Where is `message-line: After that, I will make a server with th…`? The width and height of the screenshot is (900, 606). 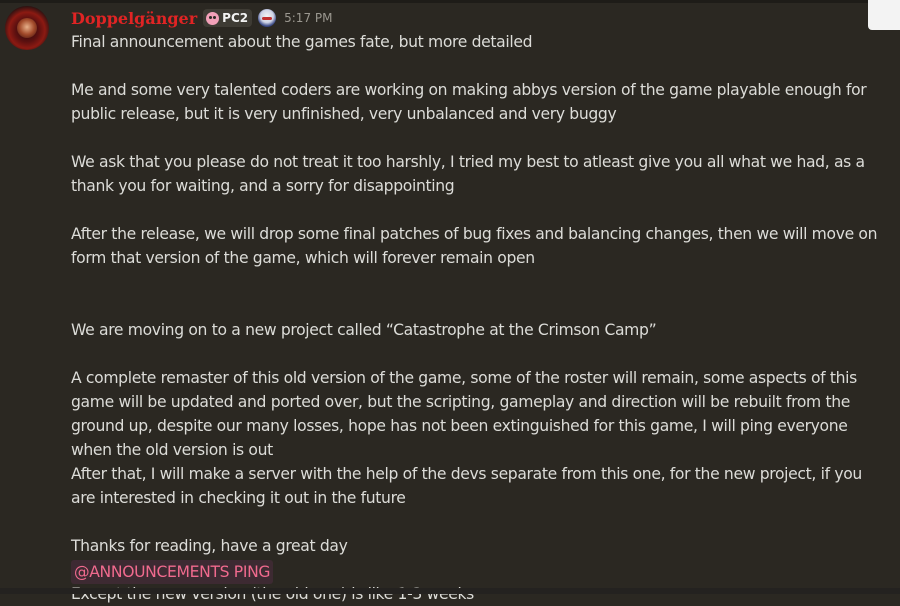 message-line: After that, I will make a server with th… is located at coordinates (466, 486).